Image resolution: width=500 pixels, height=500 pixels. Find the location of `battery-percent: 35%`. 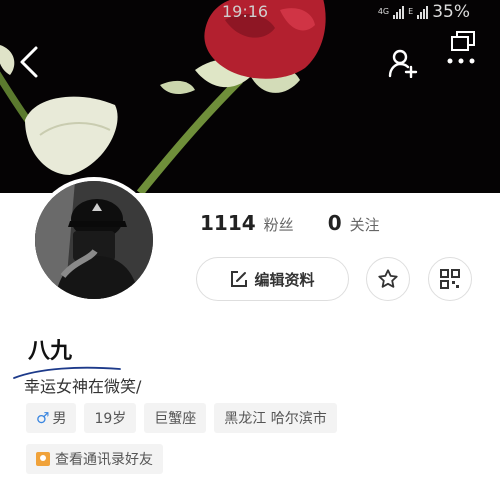

battery-percent: 35% is located at coordinates (451, 12).